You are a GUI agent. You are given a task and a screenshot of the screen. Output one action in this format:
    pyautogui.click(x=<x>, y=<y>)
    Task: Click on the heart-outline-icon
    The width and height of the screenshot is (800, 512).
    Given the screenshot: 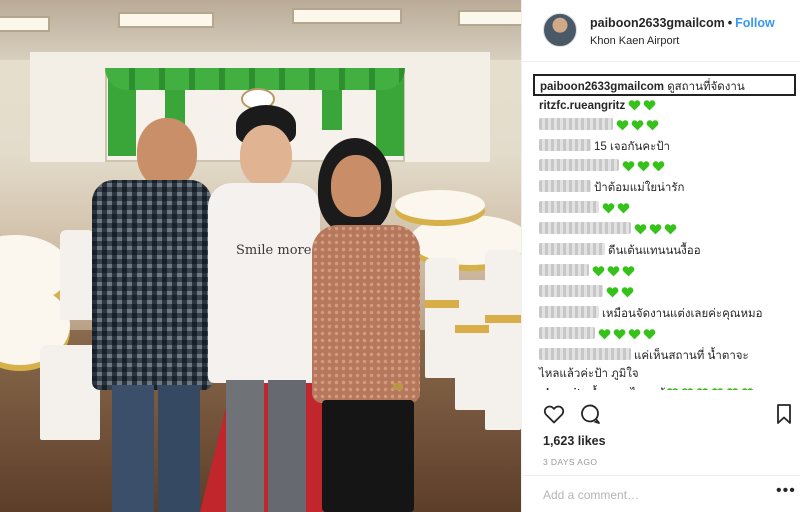 What is the action you would take?
    pyautogui.click(x=554, y=414)
    